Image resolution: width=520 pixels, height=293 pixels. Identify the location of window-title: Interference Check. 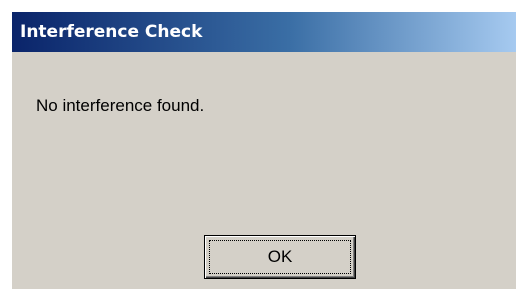
(111, 32).